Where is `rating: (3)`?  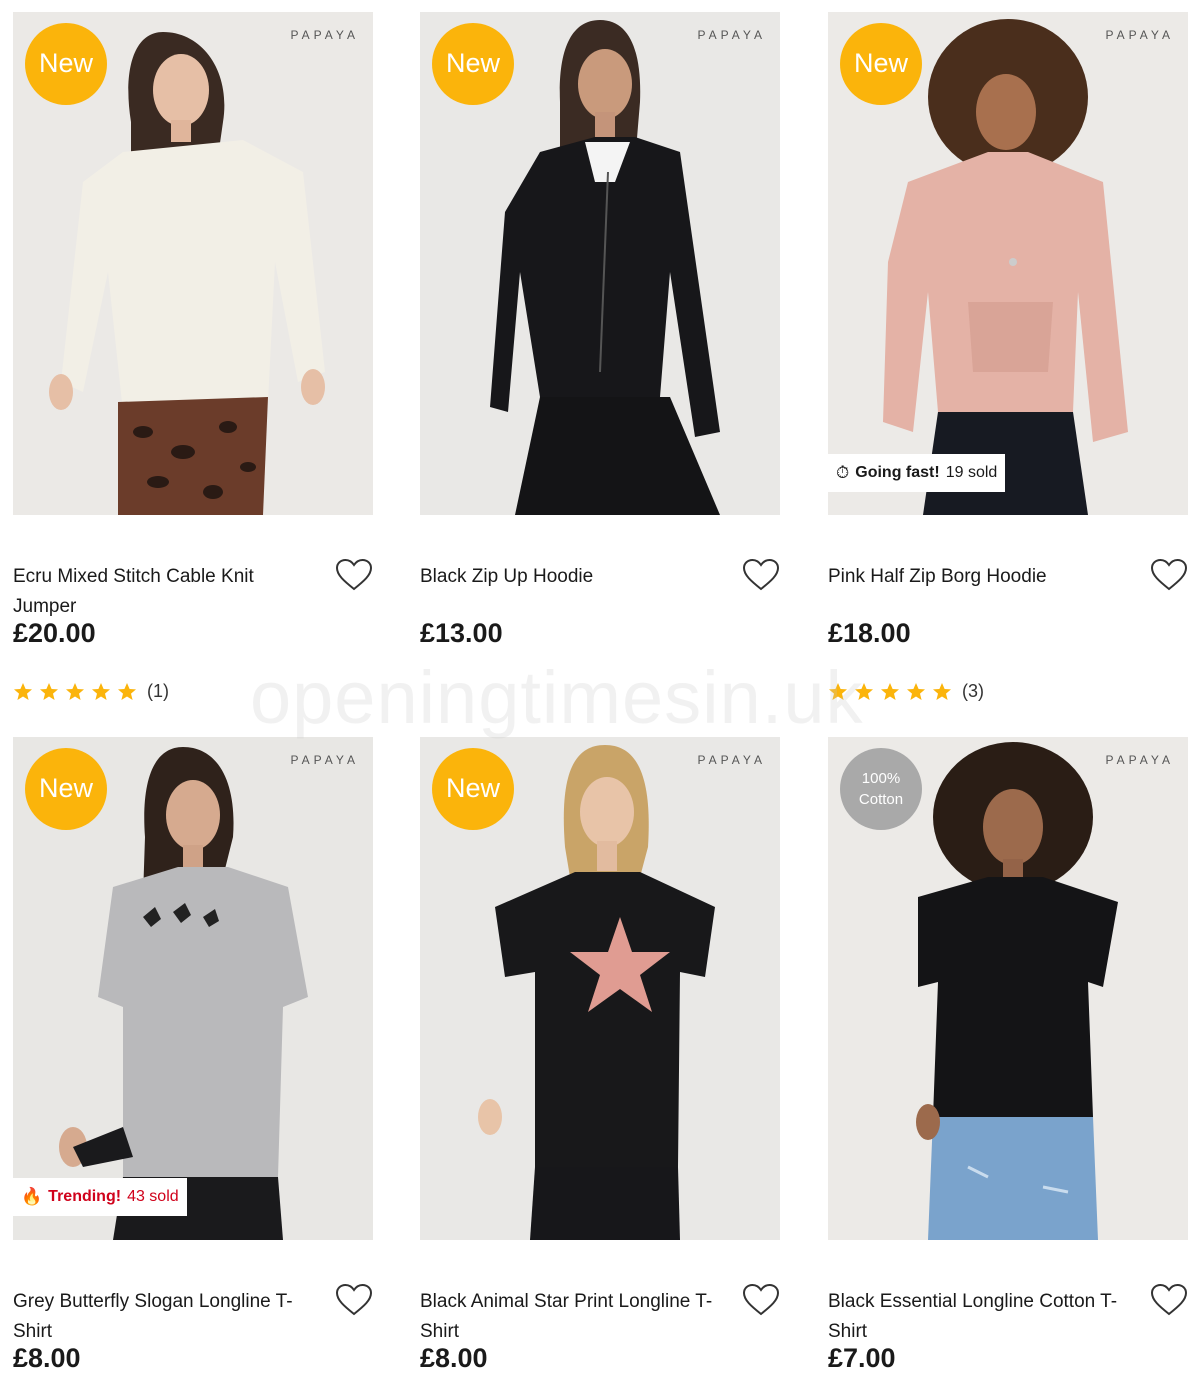
rating: (3) is located at coordinates (906, 691).